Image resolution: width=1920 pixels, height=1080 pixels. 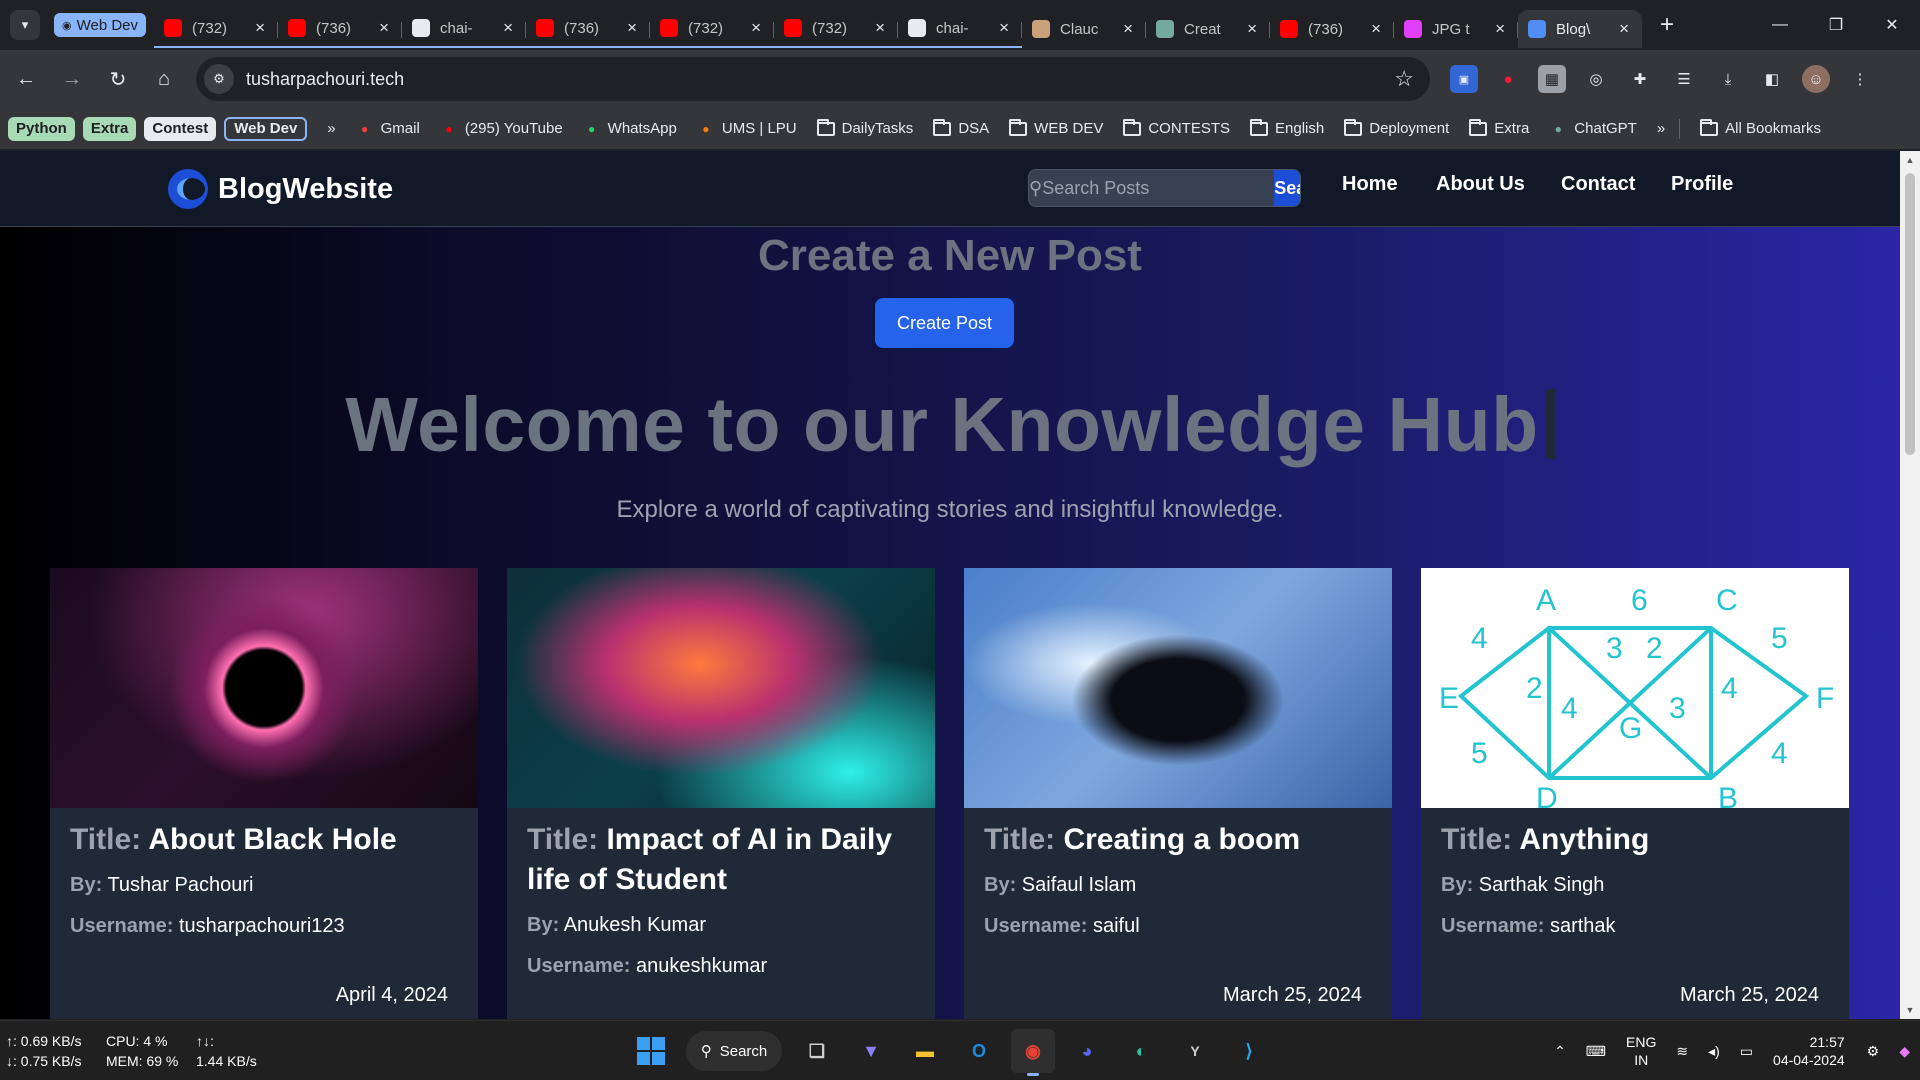 What do you see at coordinates (1702, 184) in the screenshot?
I see `nav-profile: Profile` at bounding box center [1702, 184].